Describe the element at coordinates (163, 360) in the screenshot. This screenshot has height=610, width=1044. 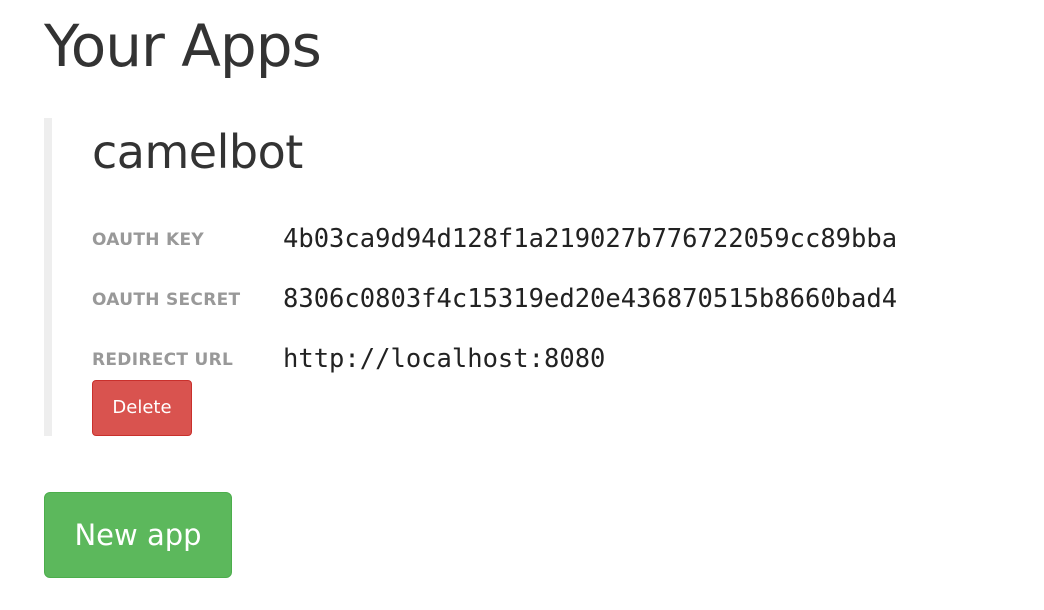
I see `redirect-url-label: REDIRECT URL` at that location.